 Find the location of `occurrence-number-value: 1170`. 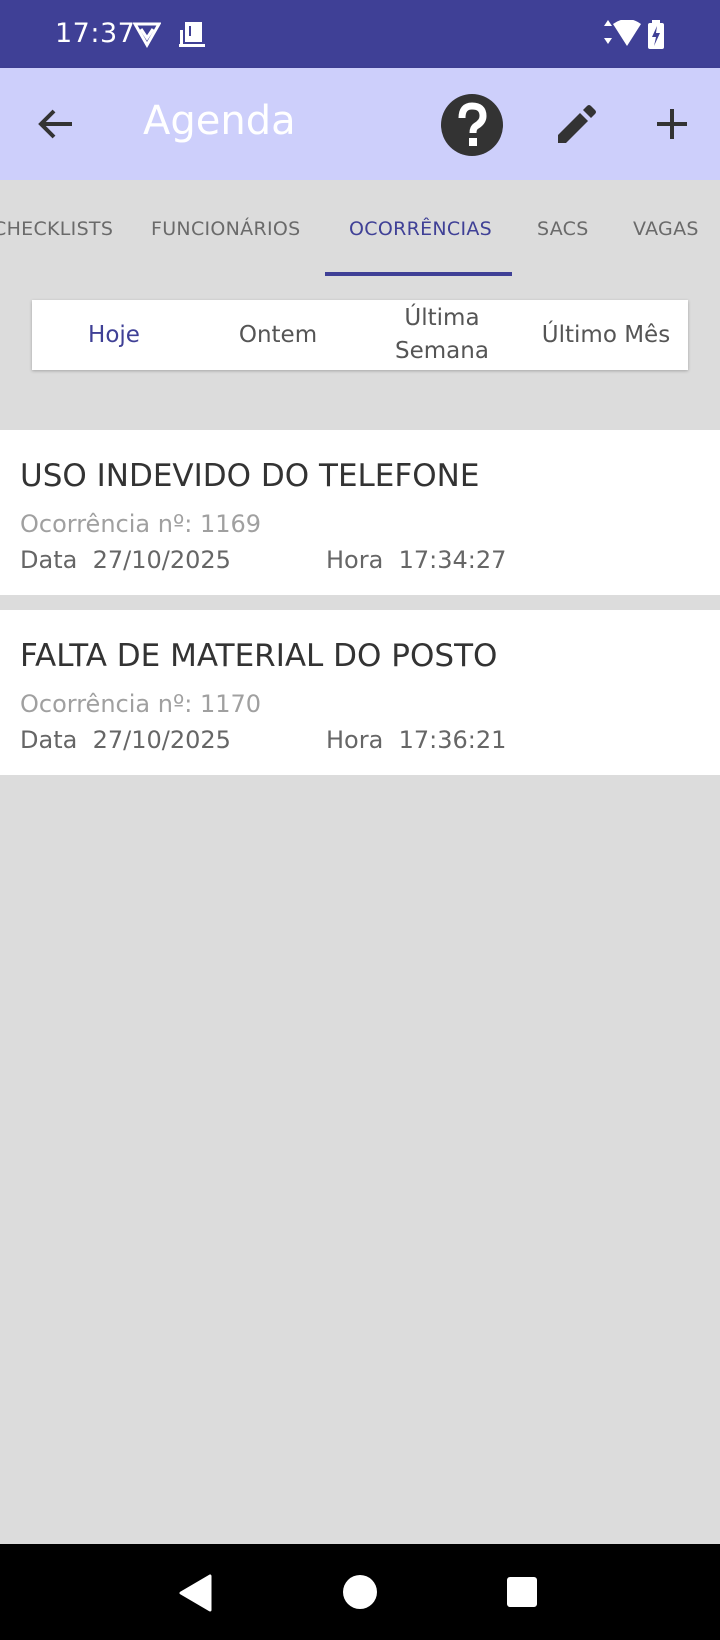

occurrence-number-value: 1170 is located at coordinates (230, 704).